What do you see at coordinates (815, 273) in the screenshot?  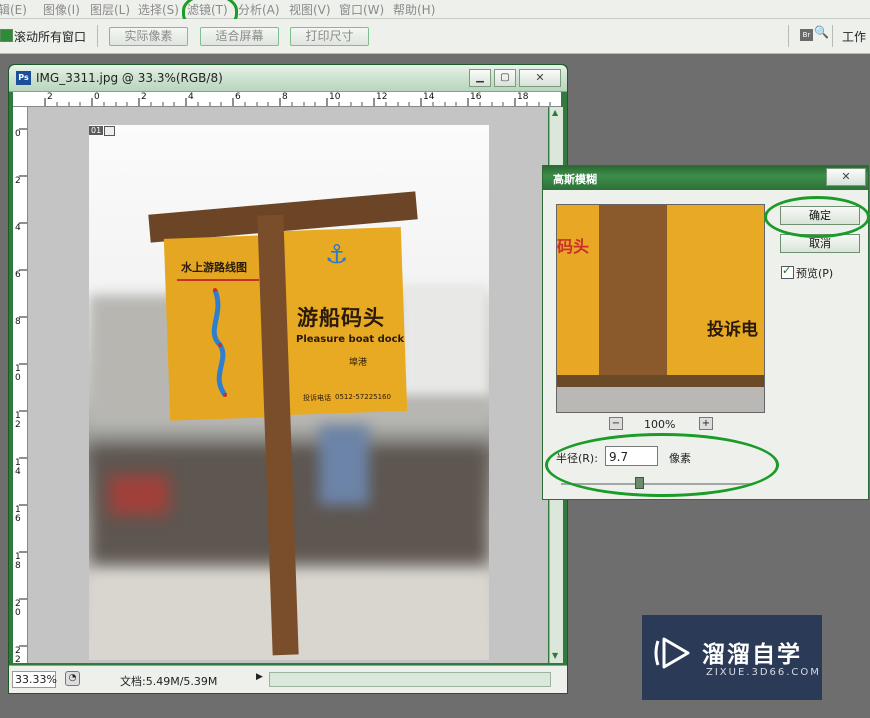 I see `preview-label: 预览(P)` at bounding box center [815, 273].